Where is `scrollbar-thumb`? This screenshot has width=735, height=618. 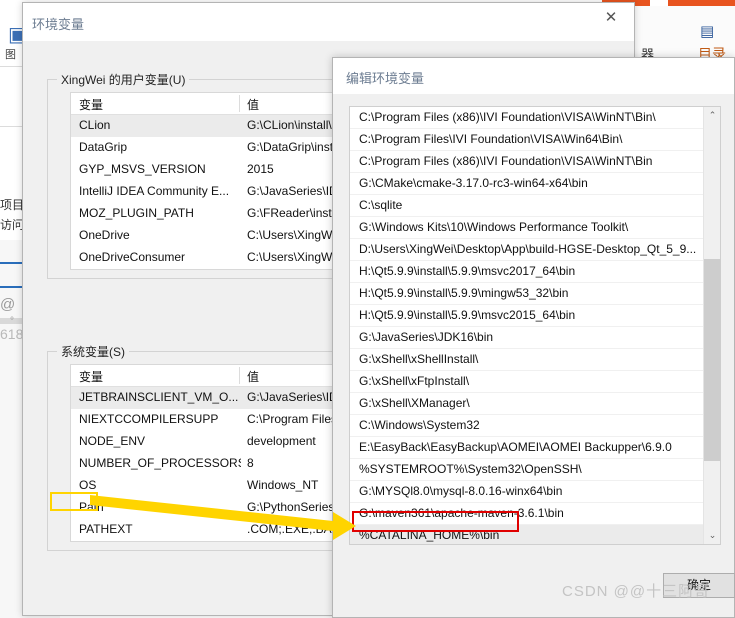 scrollbar-thumb is located at coordinates (712, 360).